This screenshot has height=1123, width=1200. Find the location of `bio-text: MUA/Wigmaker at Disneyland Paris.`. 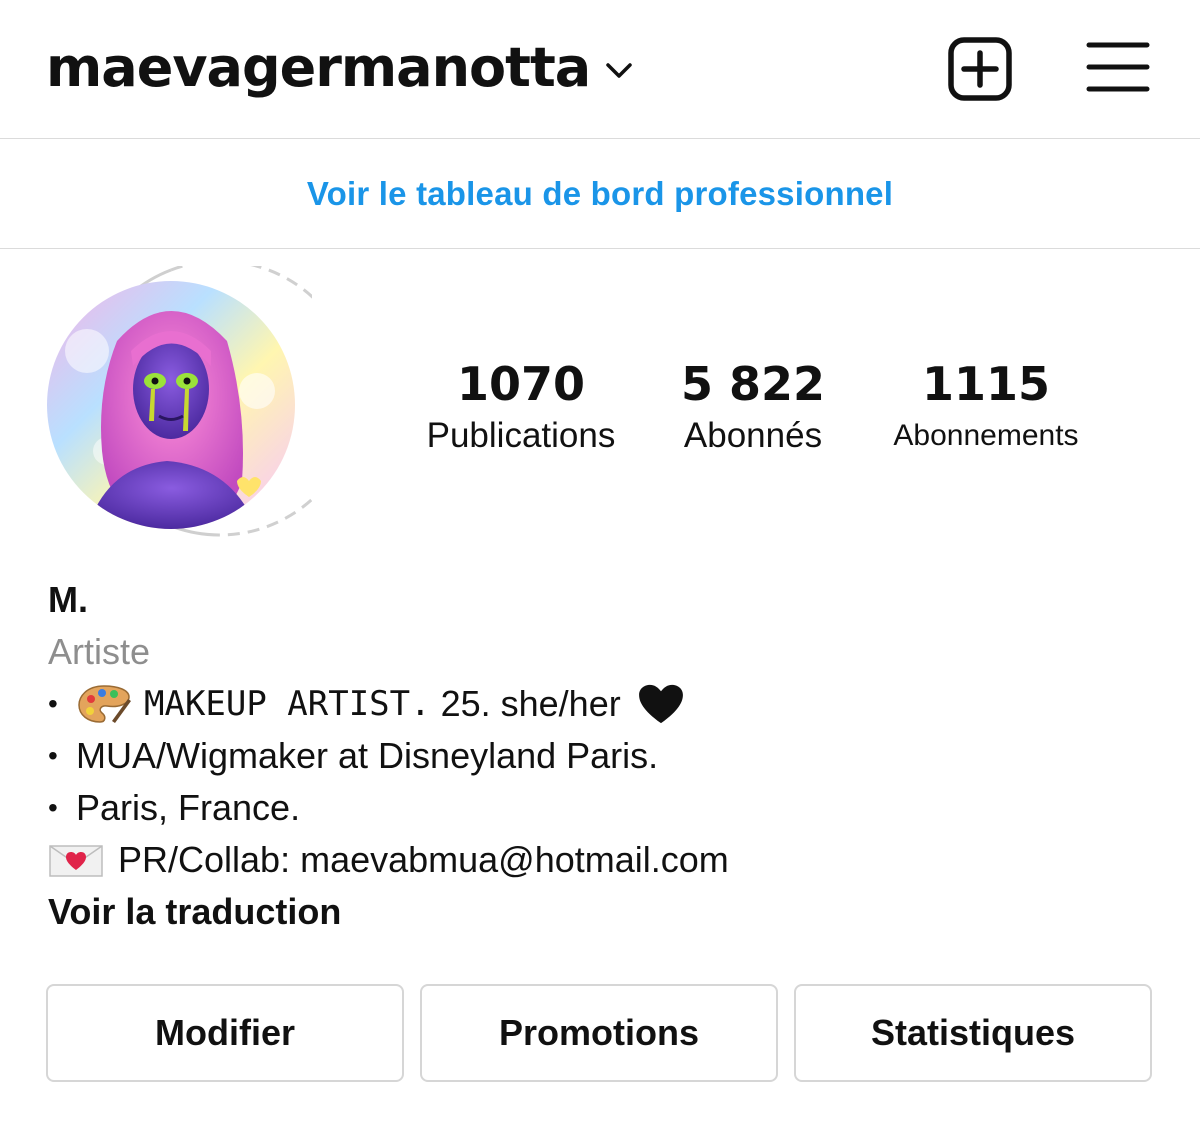

bio-text: MUA/Wigmaker at Disneyland Paris. is located at coordinates (367, 755).